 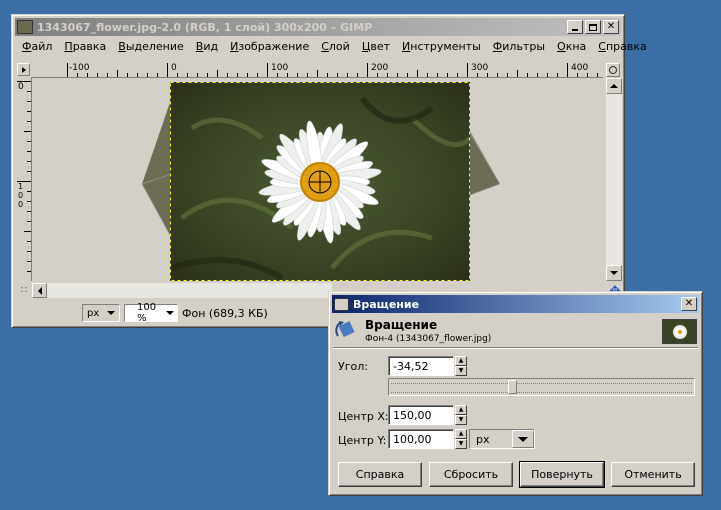 I want to click on arrow-down-icon, so click(x=614, y=273).